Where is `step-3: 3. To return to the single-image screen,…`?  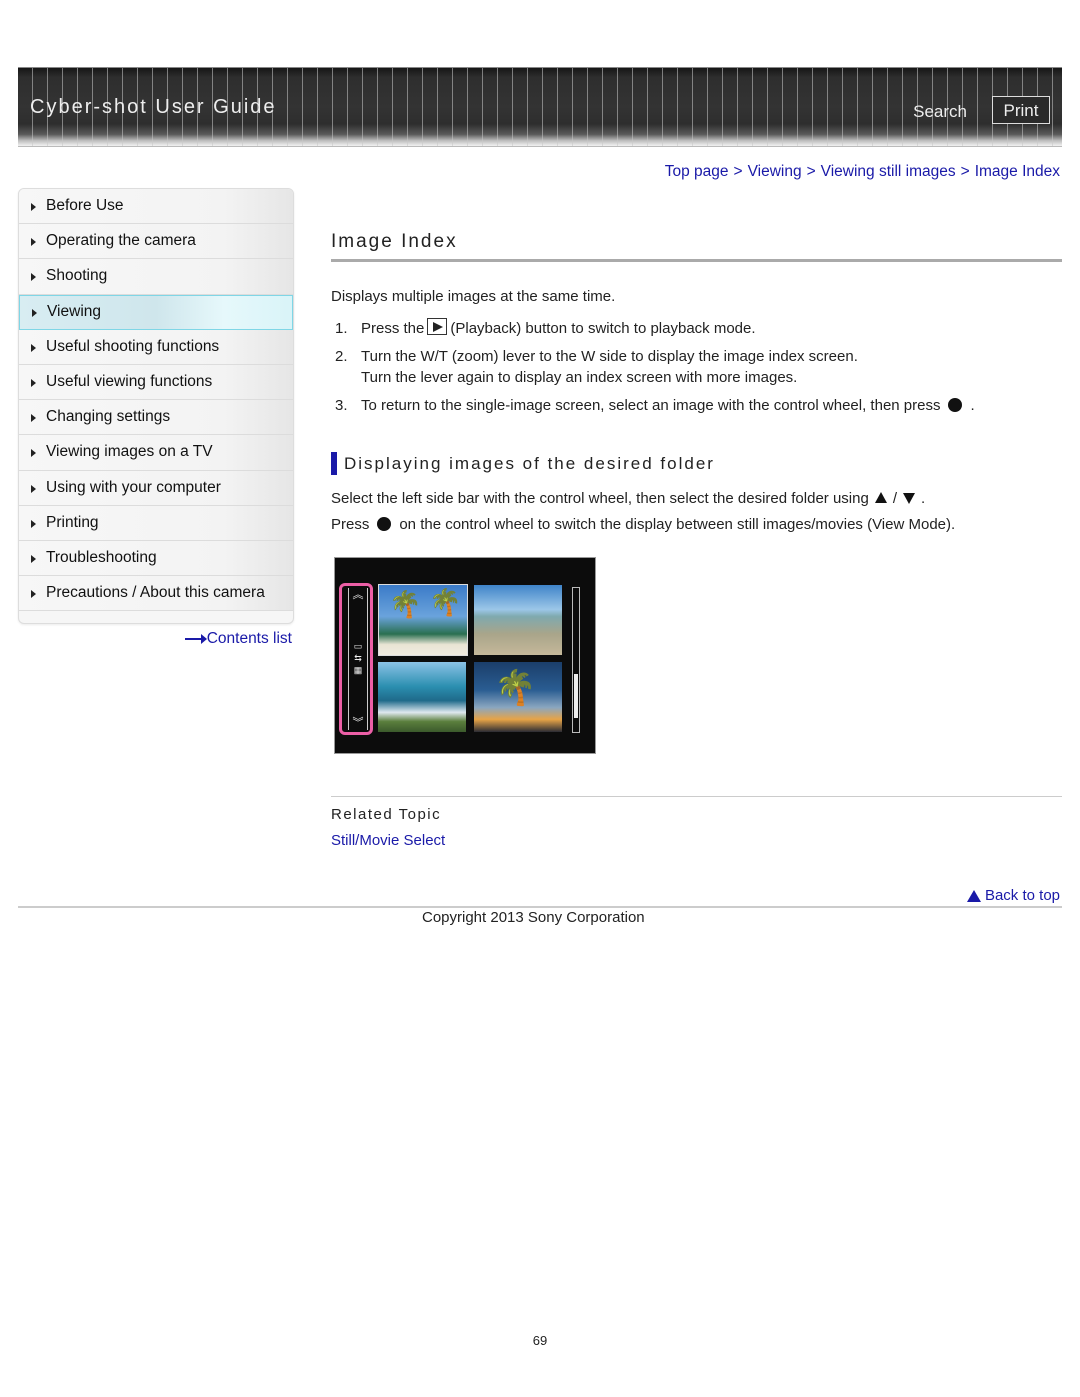 step-3: 3. To return to the single-image screen,… is located at coordinates (655, 405).